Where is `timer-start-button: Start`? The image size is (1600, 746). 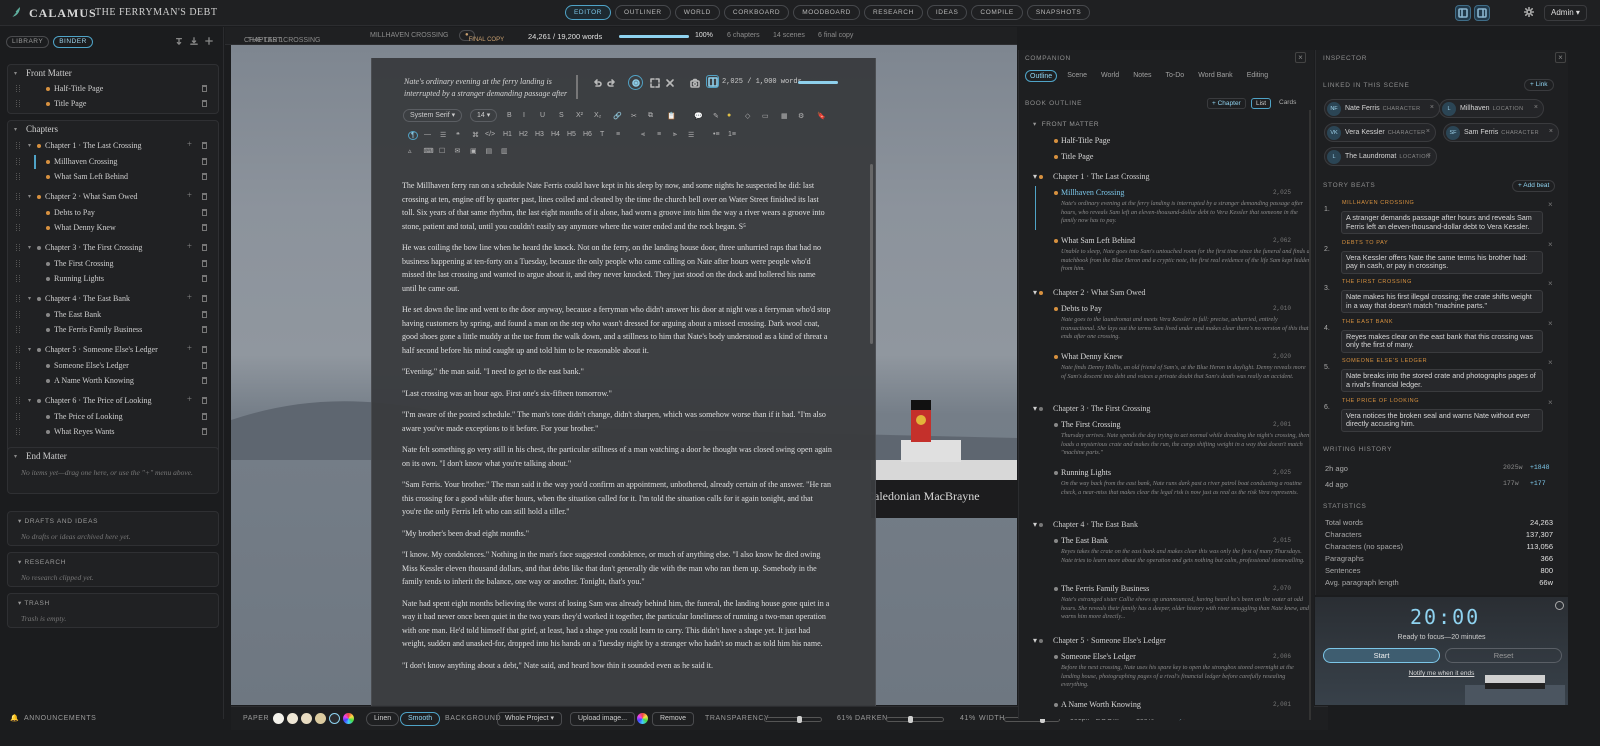
timer-start-button: Start is located at coordinates (1381, 655).